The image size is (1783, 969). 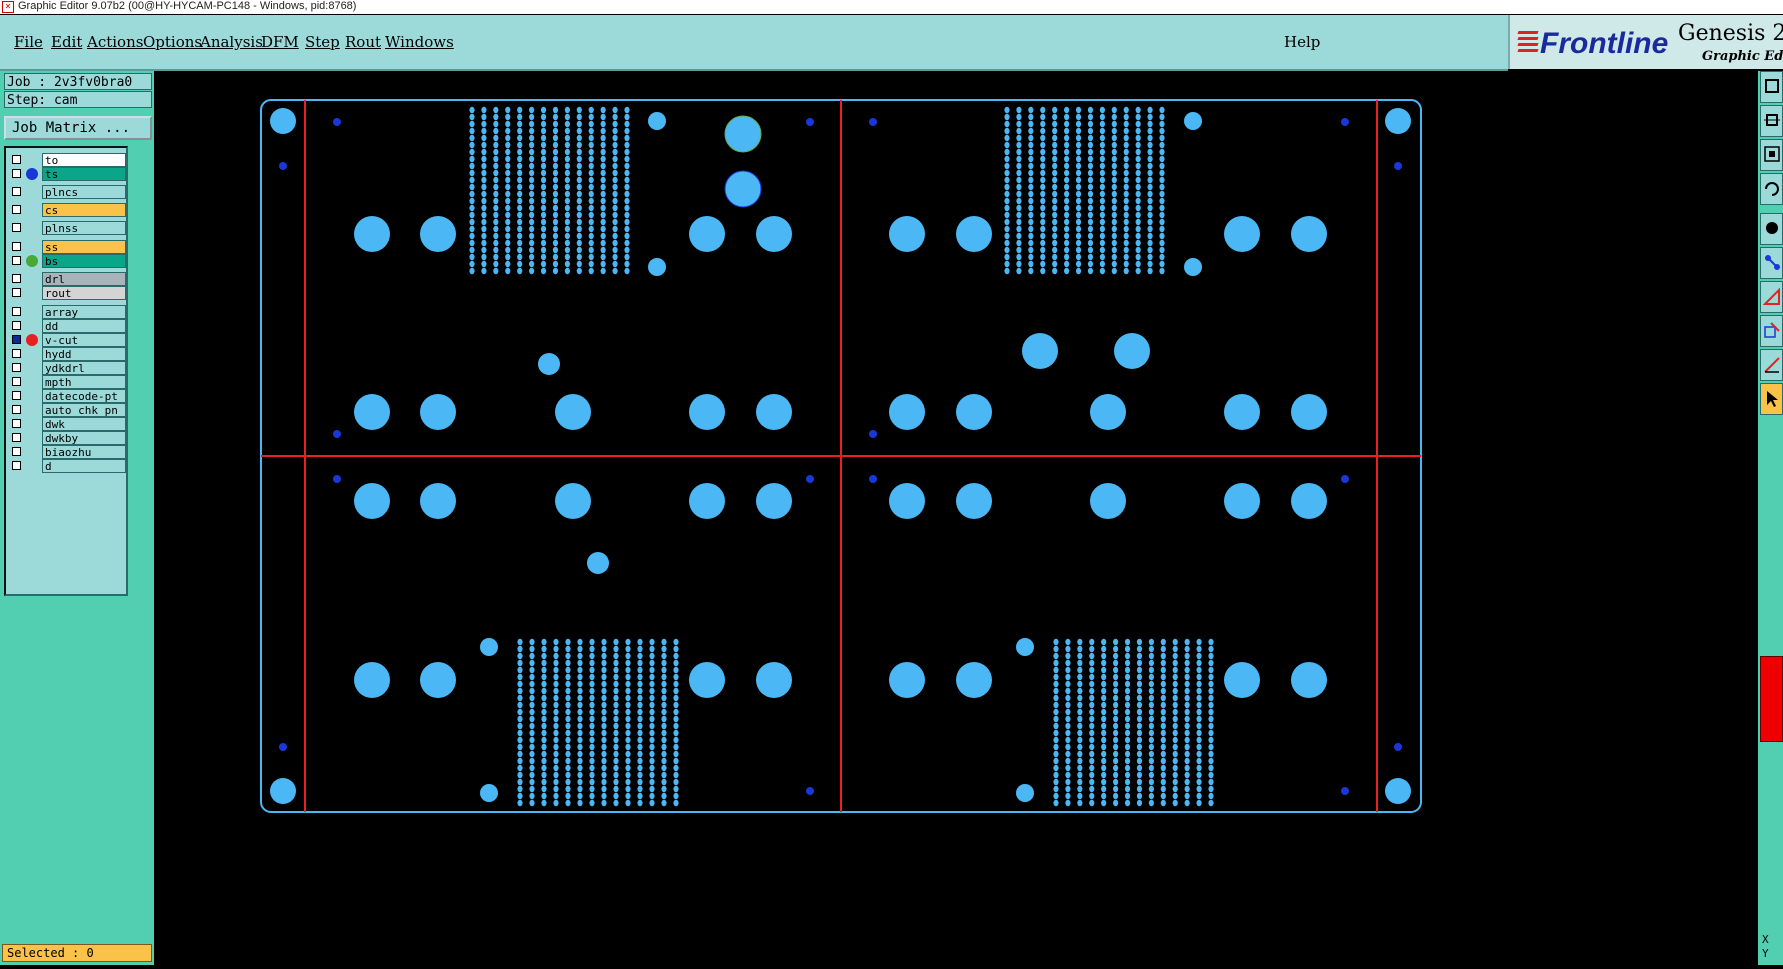 I want to click on pointer-tool, so click(x=1771, y=399).